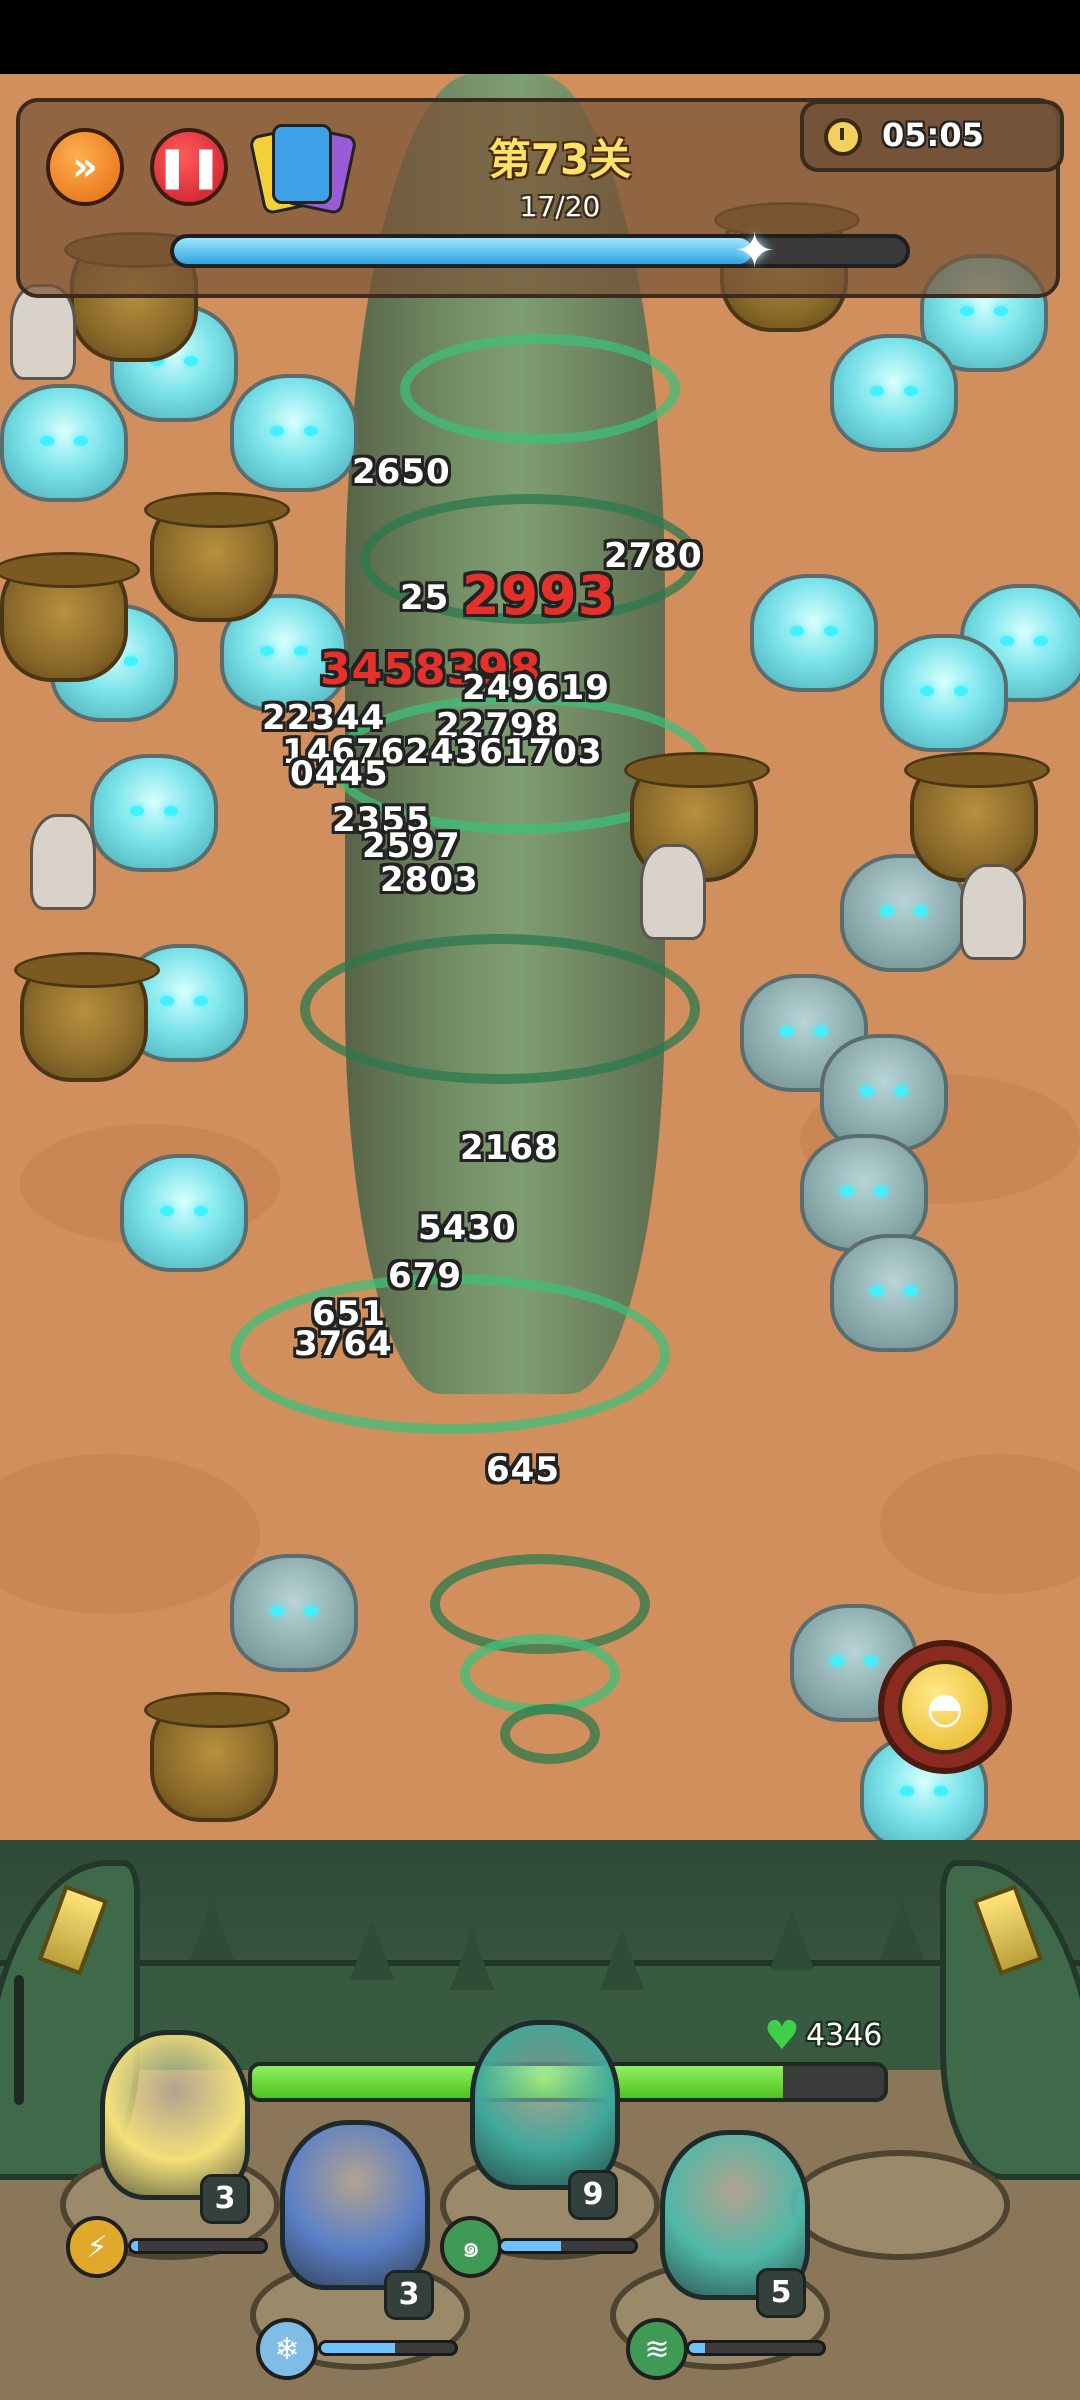 Image resolution: width=1080 pixels, height=2400 pixels. What do you see at coordinates (754, 251) in the screenshot?
I see `sparkle-icon: ✦` at bounding box center [754, 251].